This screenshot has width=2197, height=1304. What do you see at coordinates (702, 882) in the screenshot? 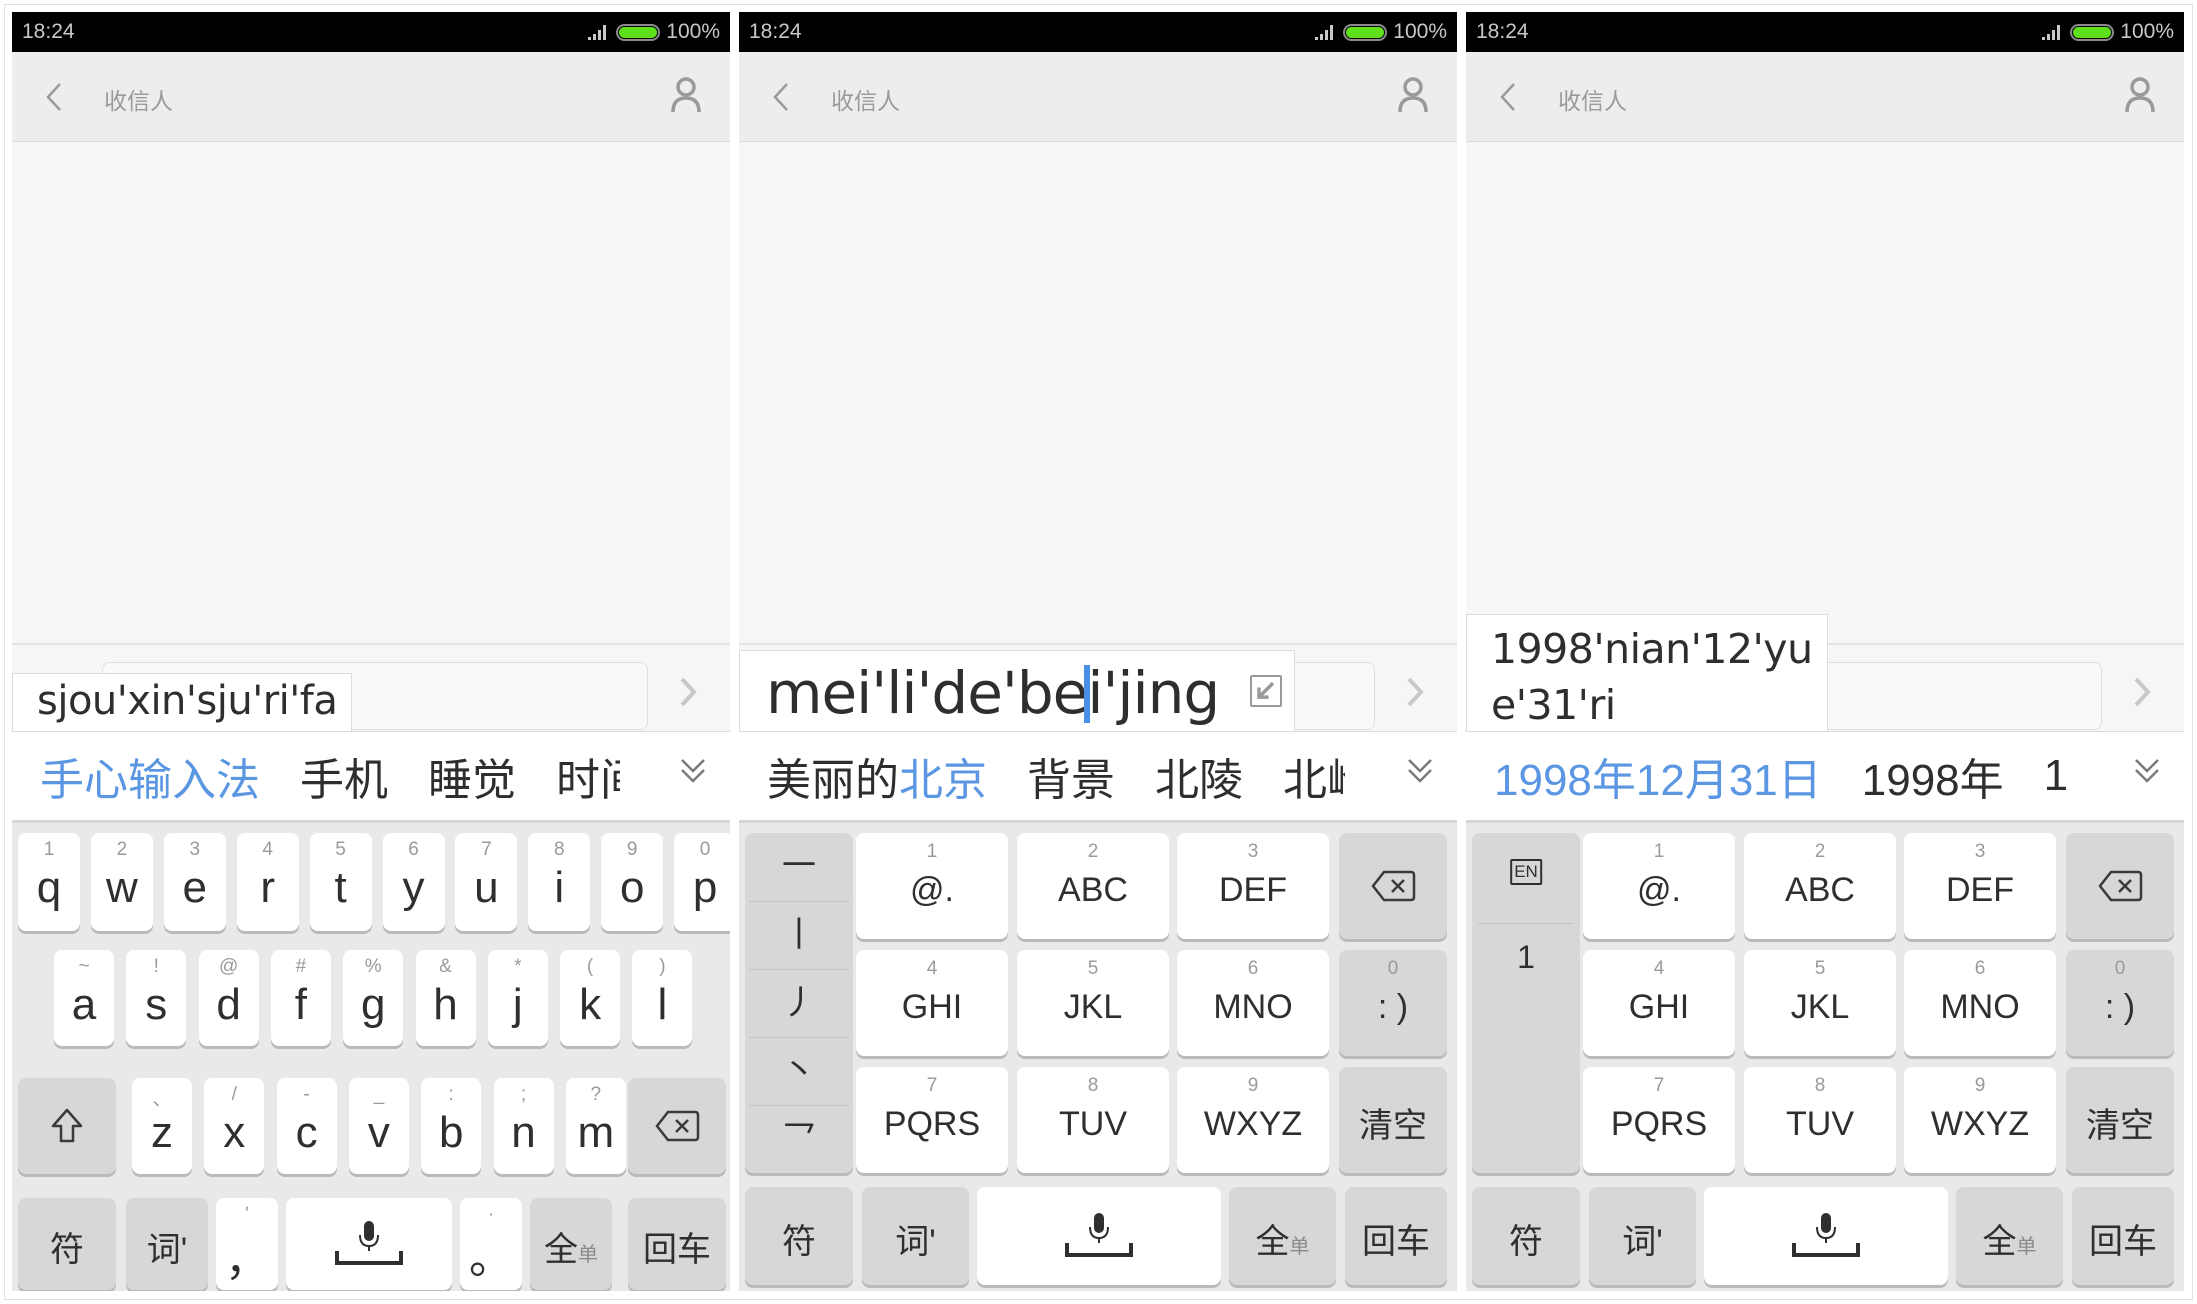
I see `key-p: 0p` at bounding box center [702, 882].